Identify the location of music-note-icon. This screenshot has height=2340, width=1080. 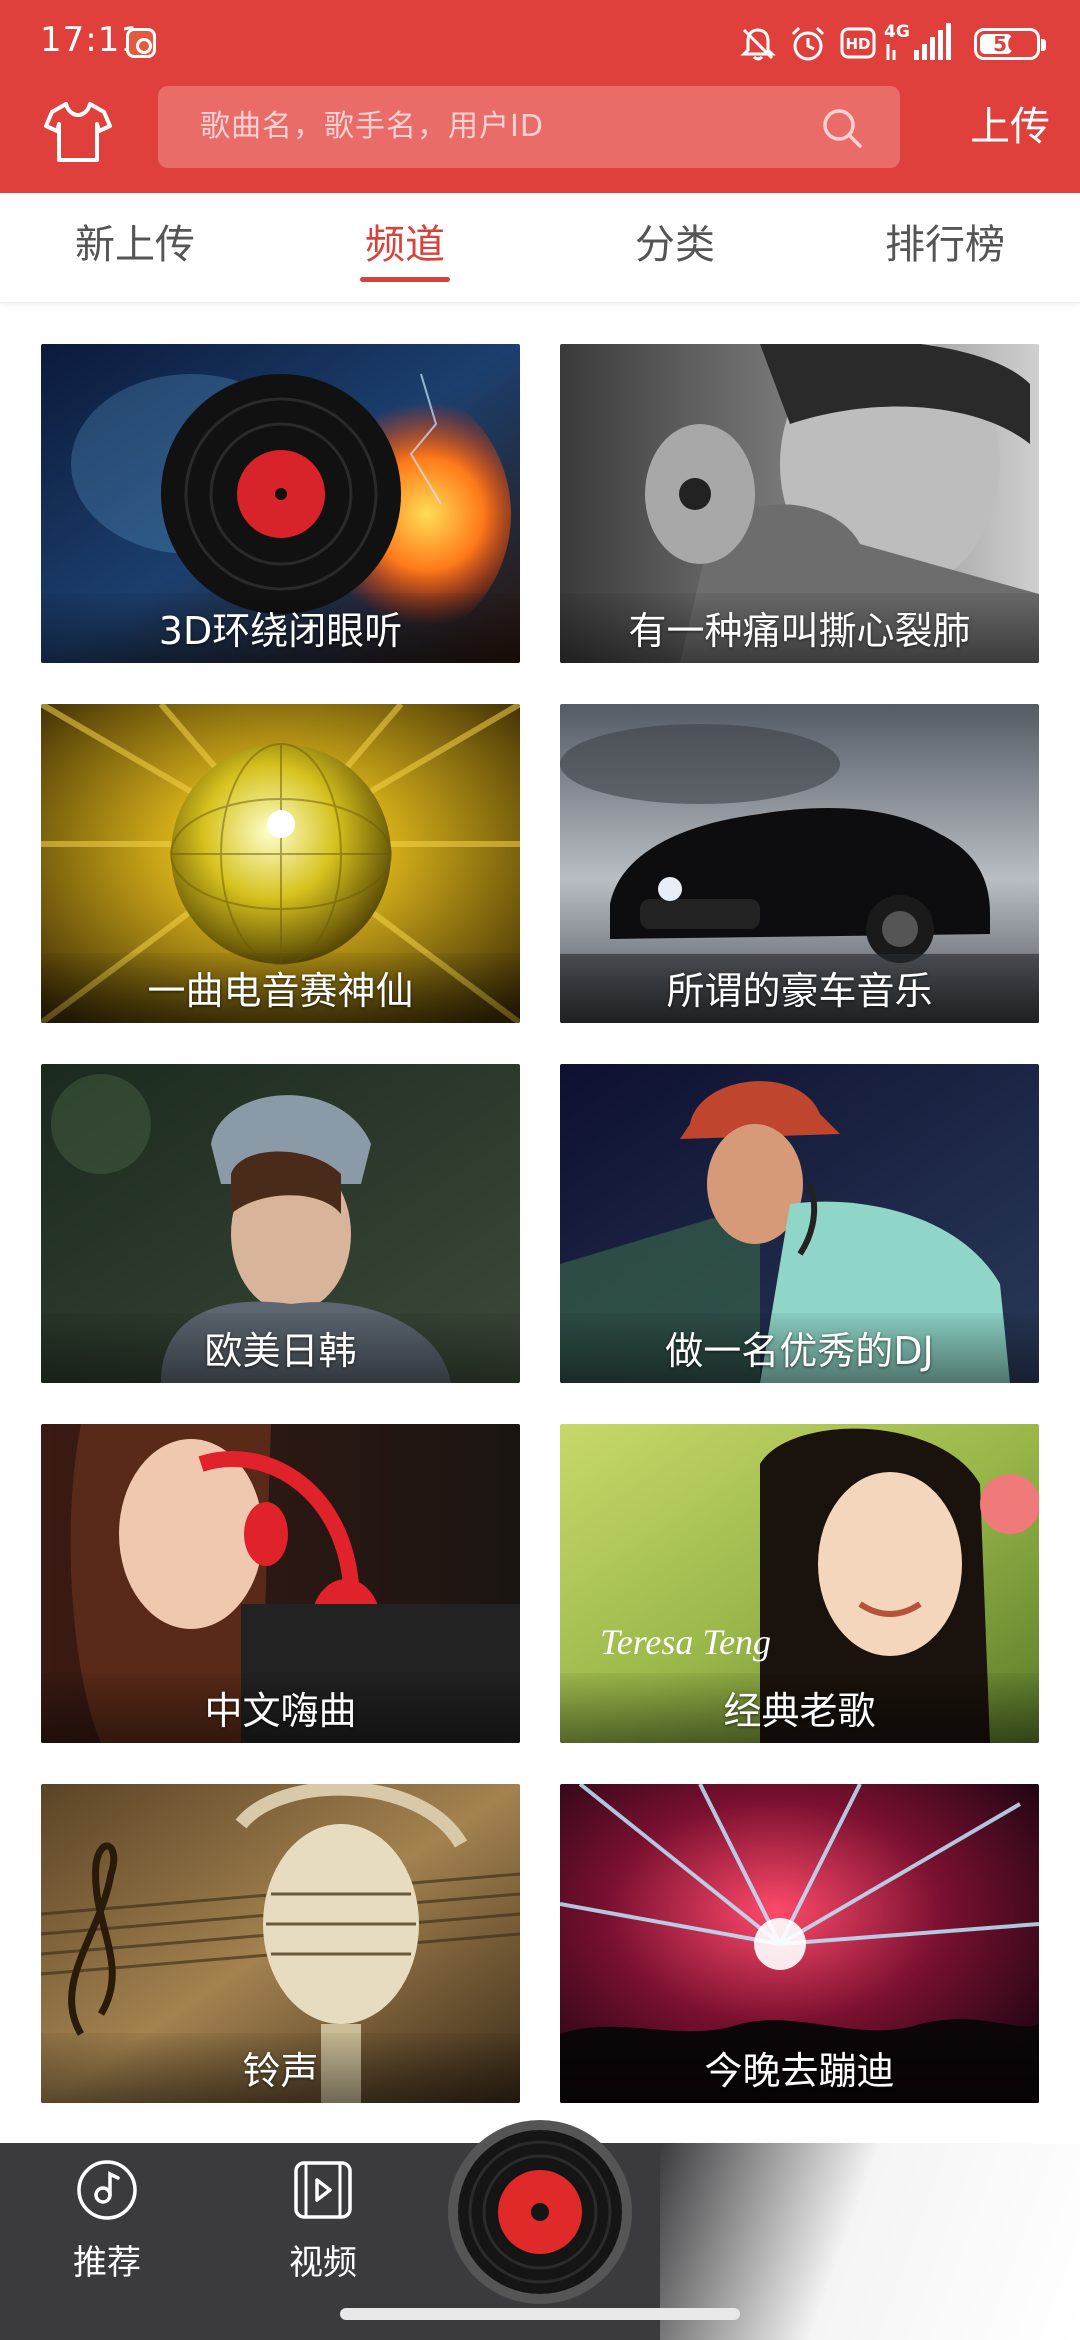
(107, 2190).